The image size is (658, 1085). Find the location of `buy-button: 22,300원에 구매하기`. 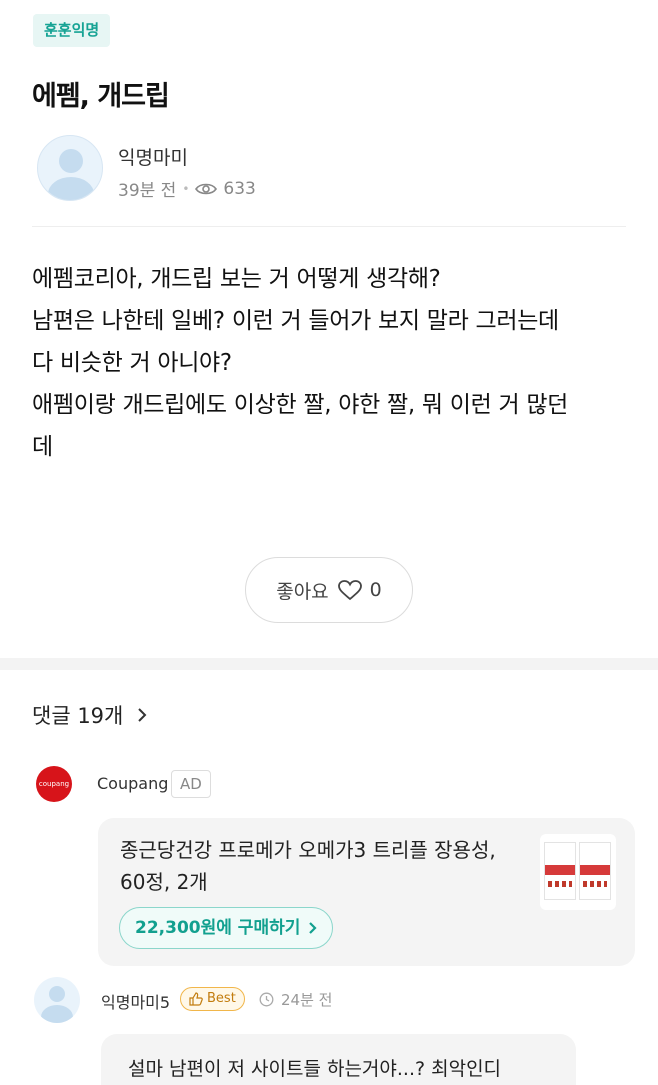

buy-button: 22,300원에 구매하기 is located at coordinates (226, 928).